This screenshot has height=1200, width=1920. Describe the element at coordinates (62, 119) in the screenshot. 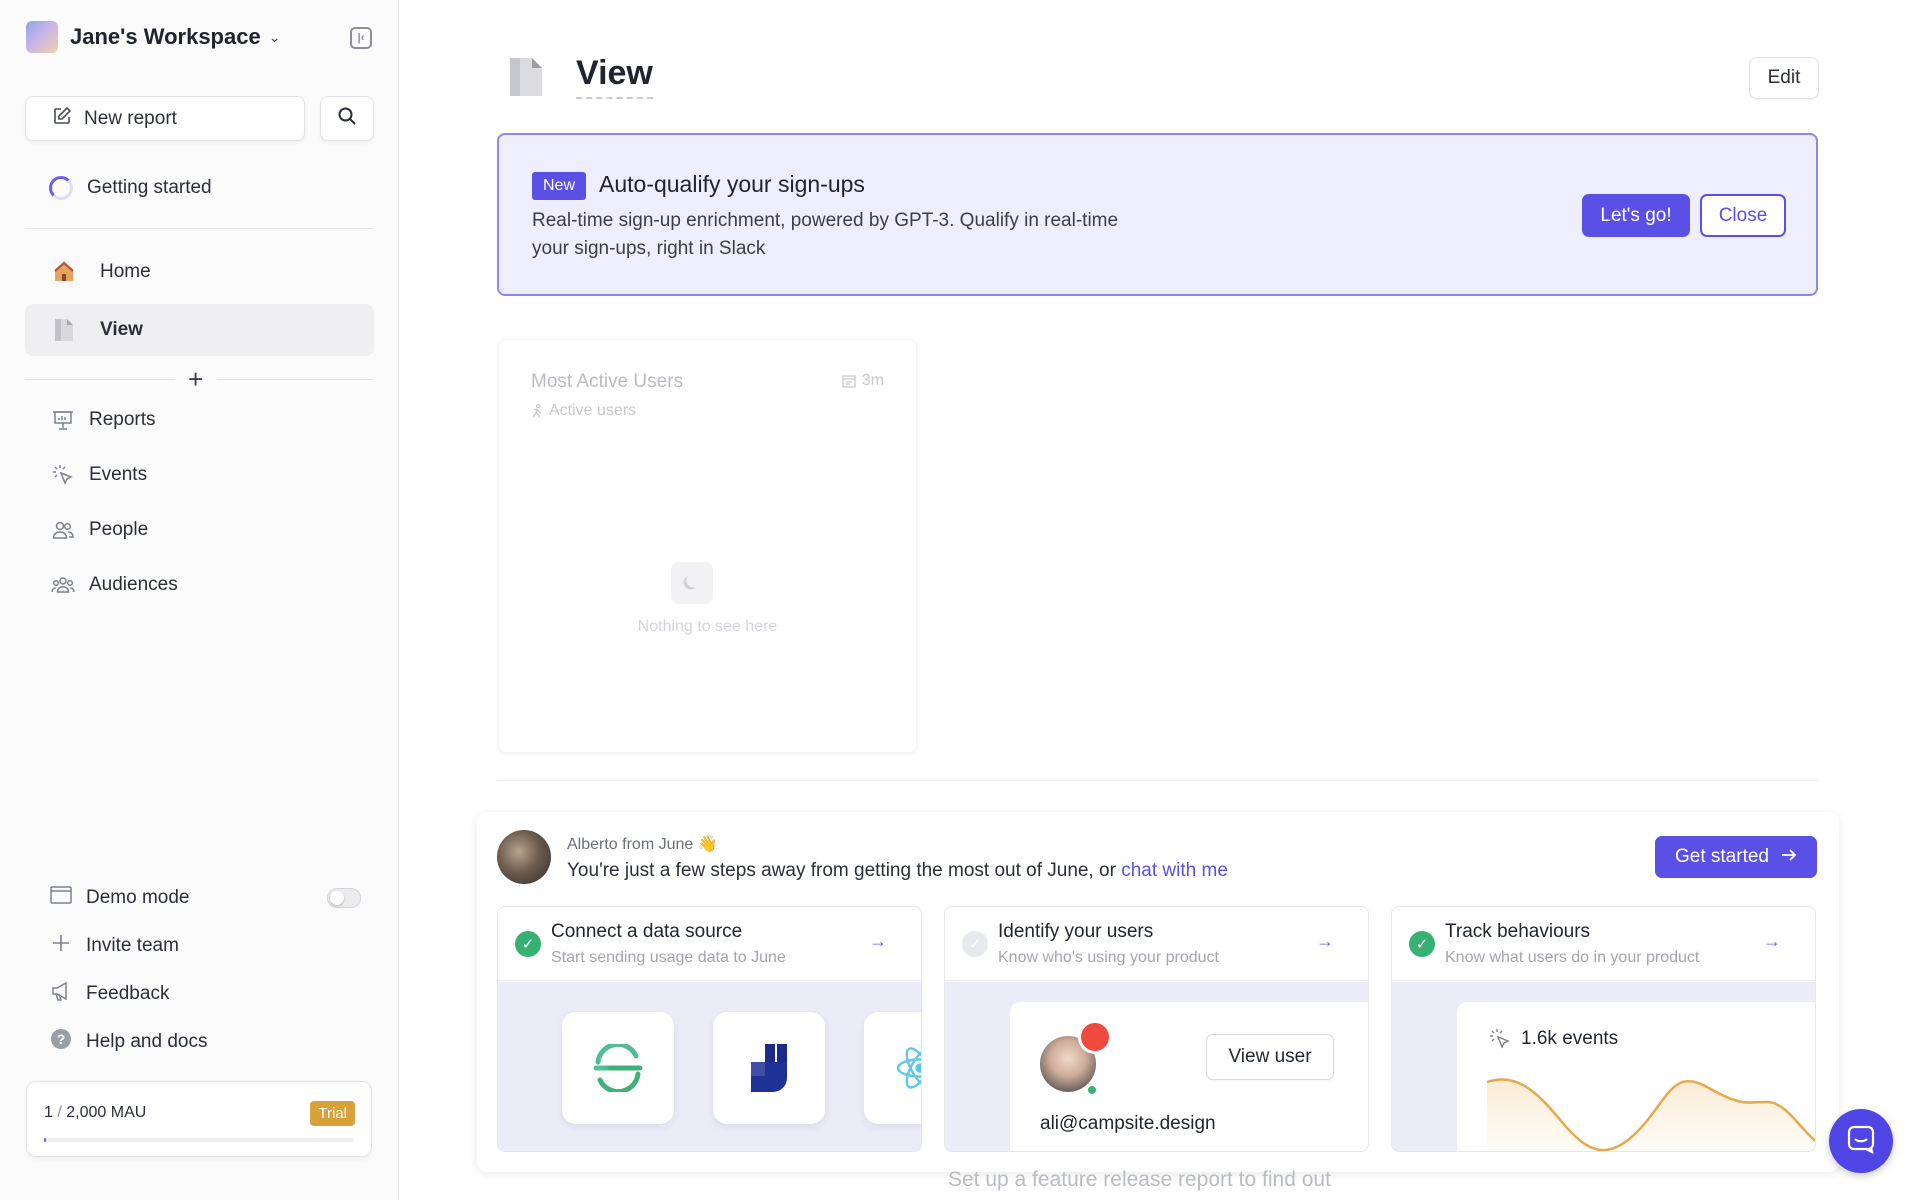

I see `edit-icon` at that location.